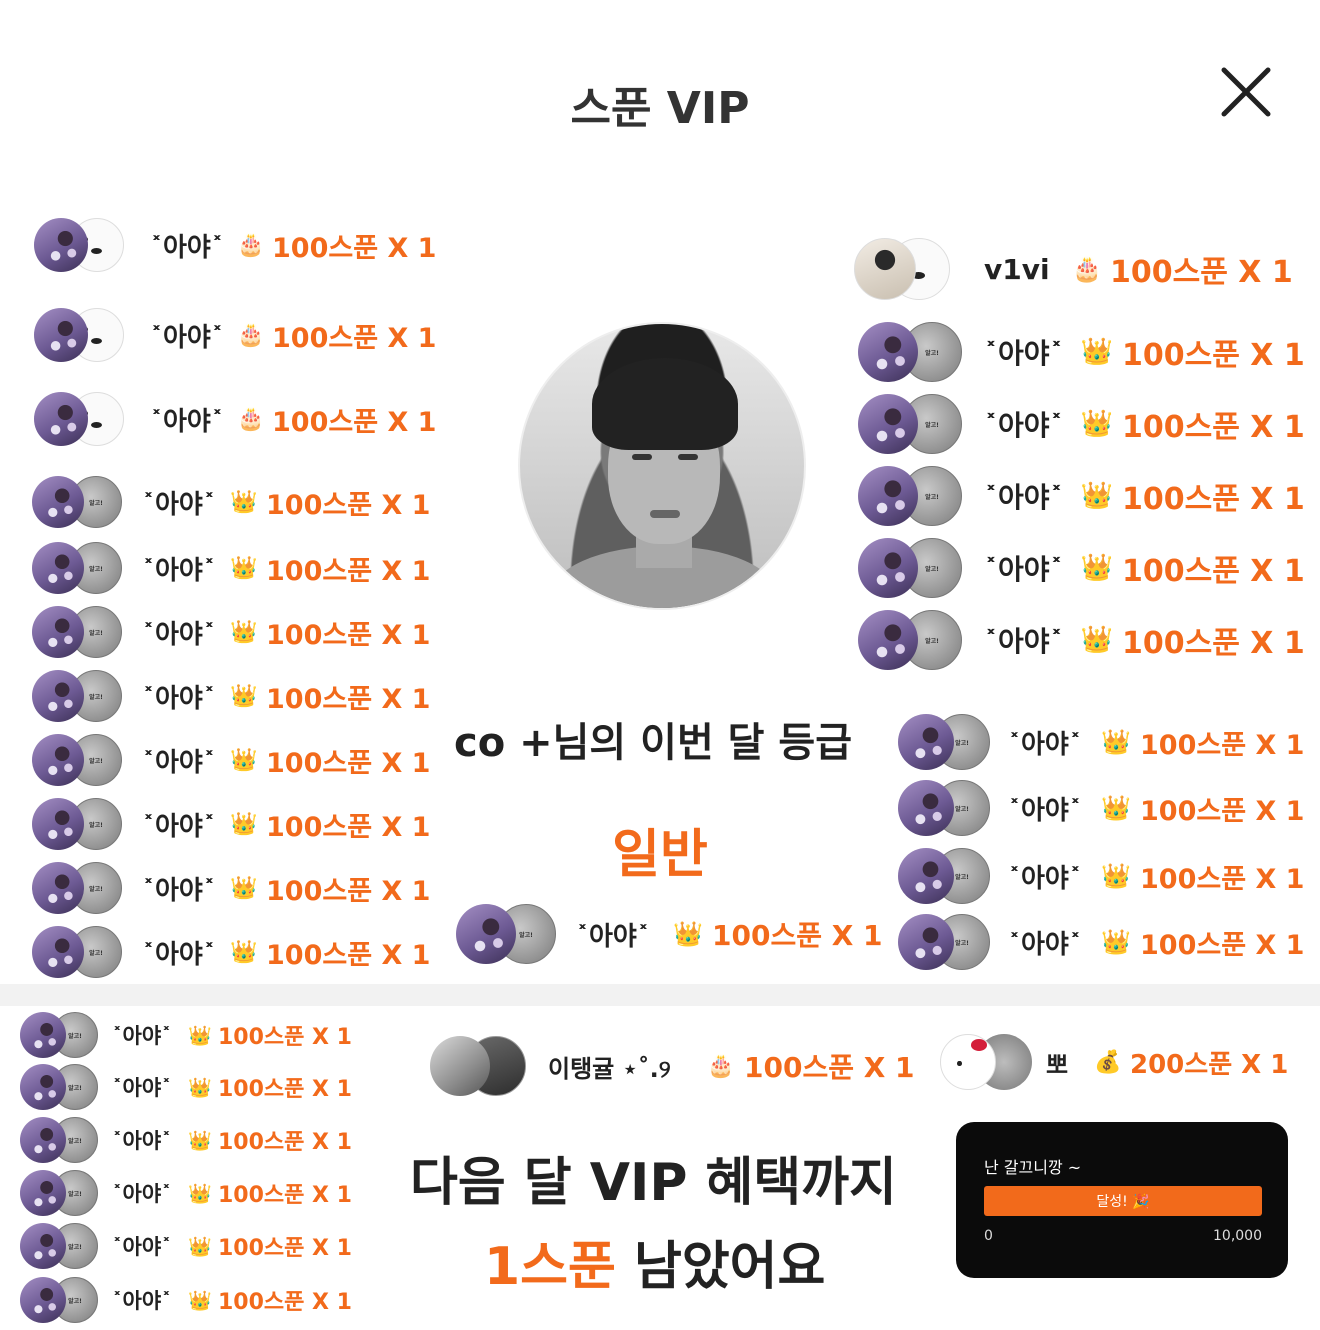 This screenshot has width=1320, height=1330. I want to click on close-icon, so click(1246, 94).